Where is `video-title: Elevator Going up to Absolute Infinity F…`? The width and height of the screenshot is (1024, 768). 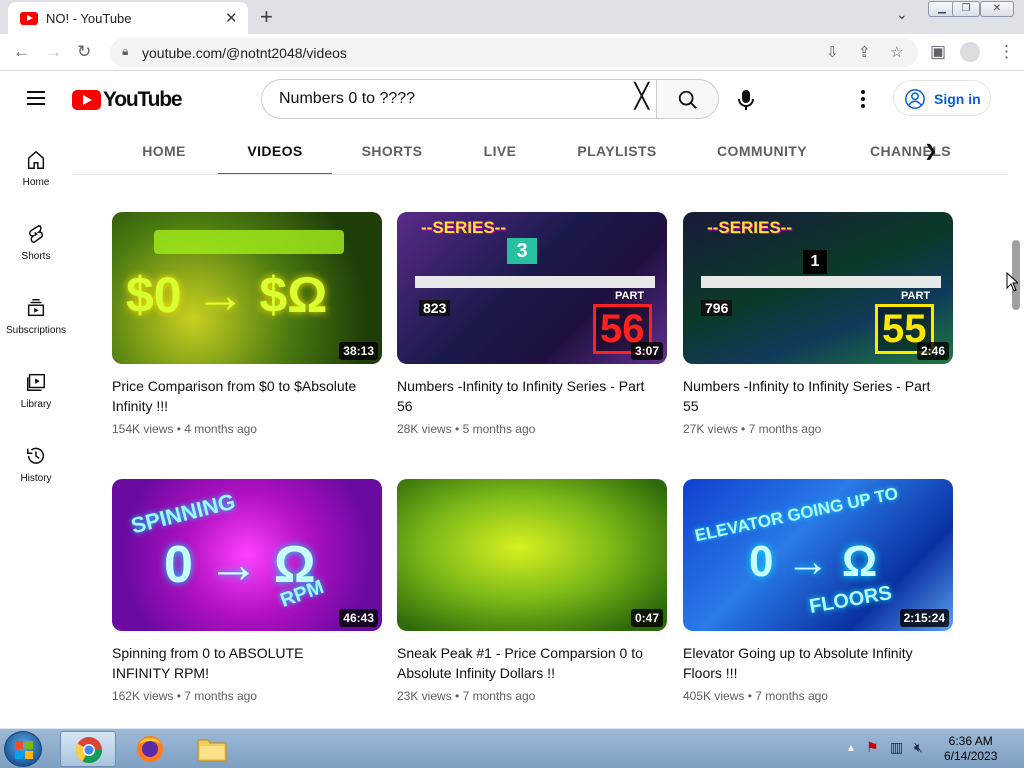 video-title: Elevator Going up to Absolute Infinity F… is located at coordinates (808, 663).